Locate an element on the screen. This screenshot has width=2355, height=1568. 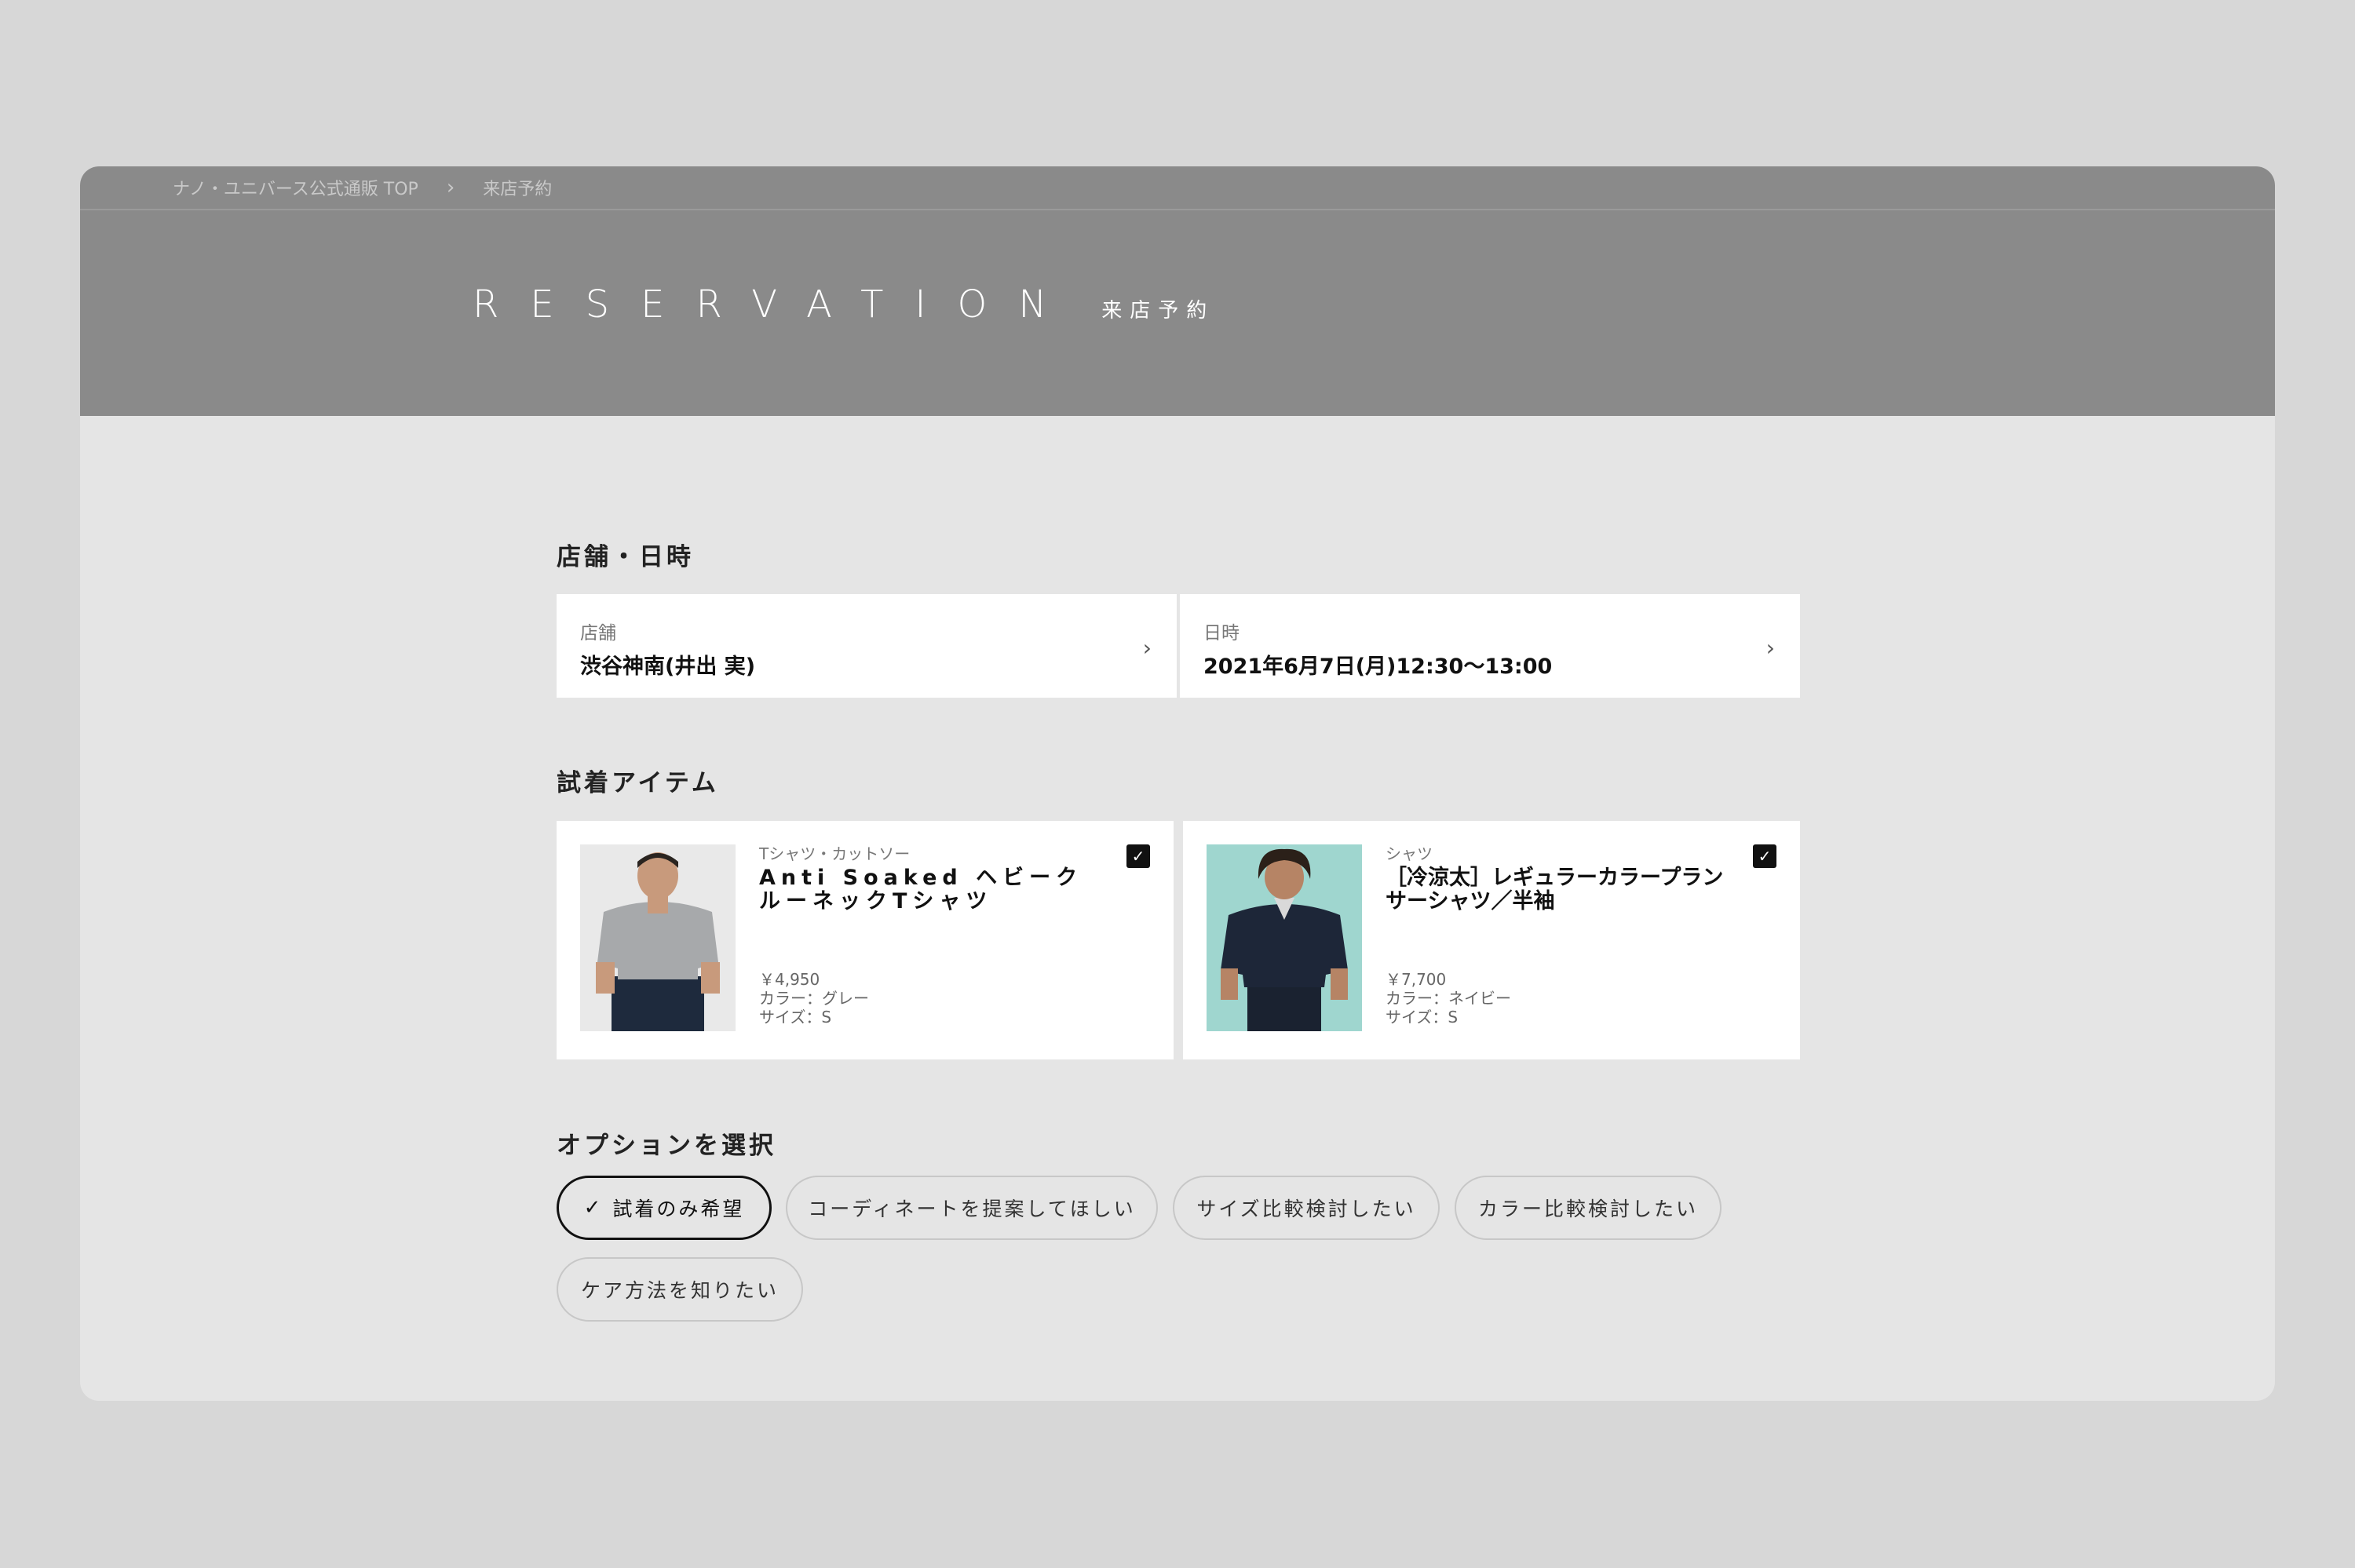
item-color: カラー：グレー is located at coordinates (814, 998).